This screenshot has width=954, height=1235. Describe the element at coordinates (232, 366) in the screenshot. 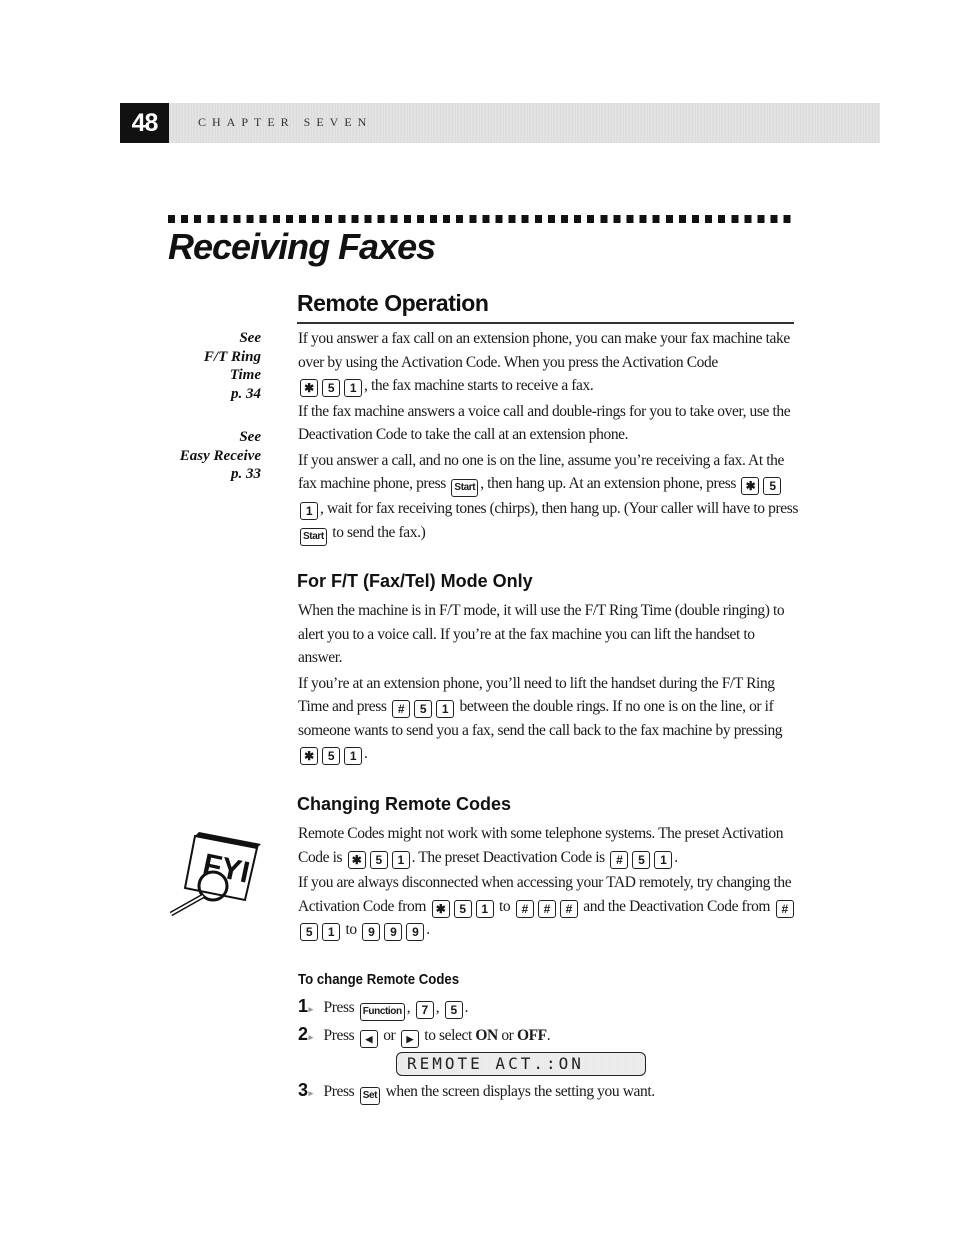

I see `margin-note-ft-ring-time: See F/T Ring Time p. 34` at that location.